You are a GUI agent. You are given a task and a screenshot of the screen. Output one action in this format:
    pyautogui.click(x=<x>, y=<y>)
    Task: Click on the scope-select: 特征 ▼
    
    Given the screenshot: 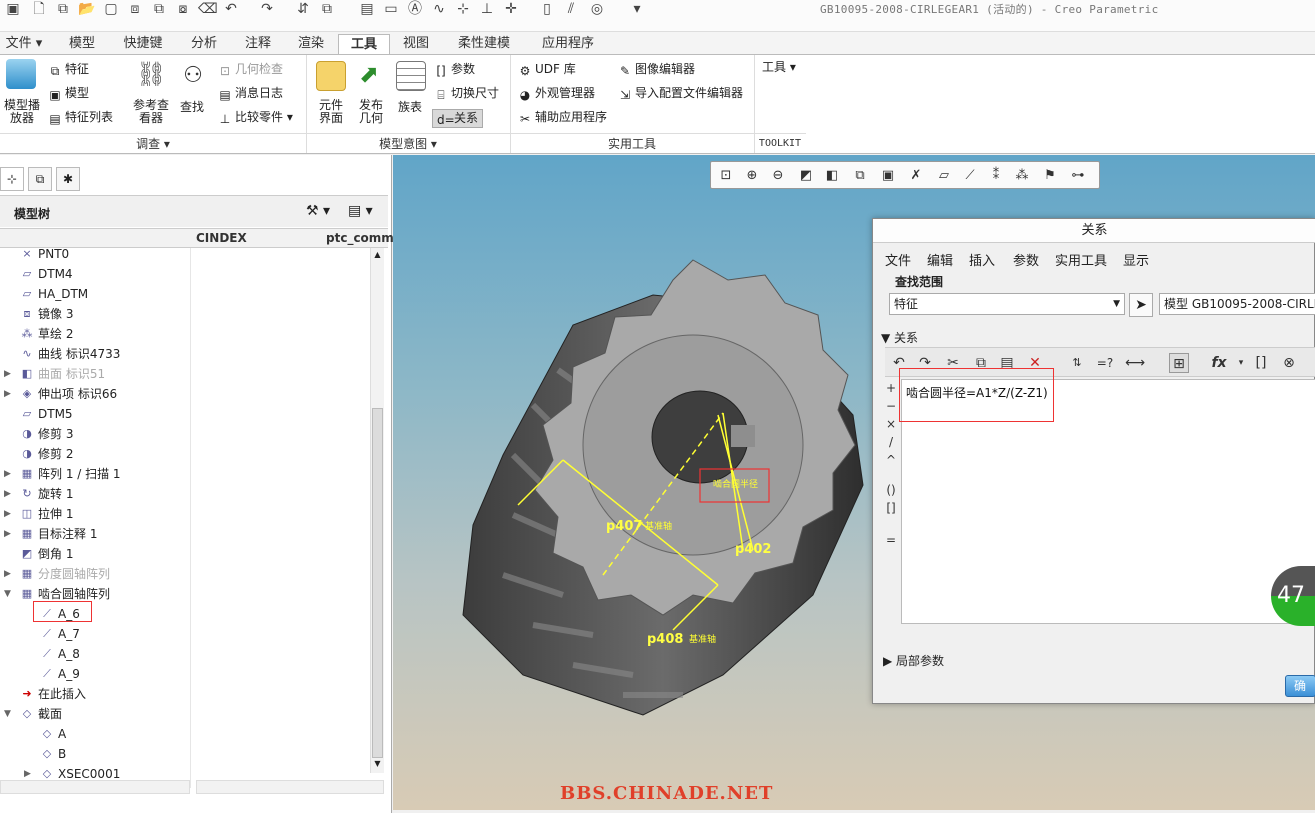 What is the action you would take?
    pyautogui.click(x=1007, y=304)
    